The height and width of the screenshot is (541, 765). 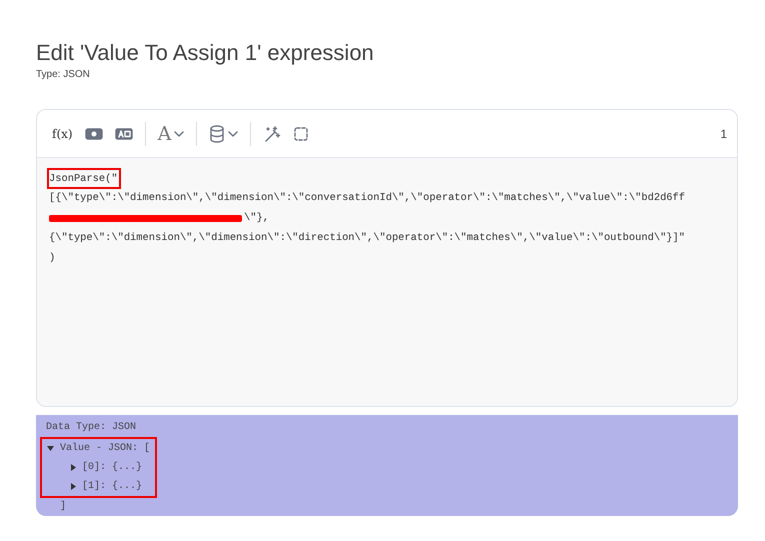 What do you see at coordinates (63, 507) in the screenshot?
I see `closing-bracket: ]` at bounding box center [63, 507].